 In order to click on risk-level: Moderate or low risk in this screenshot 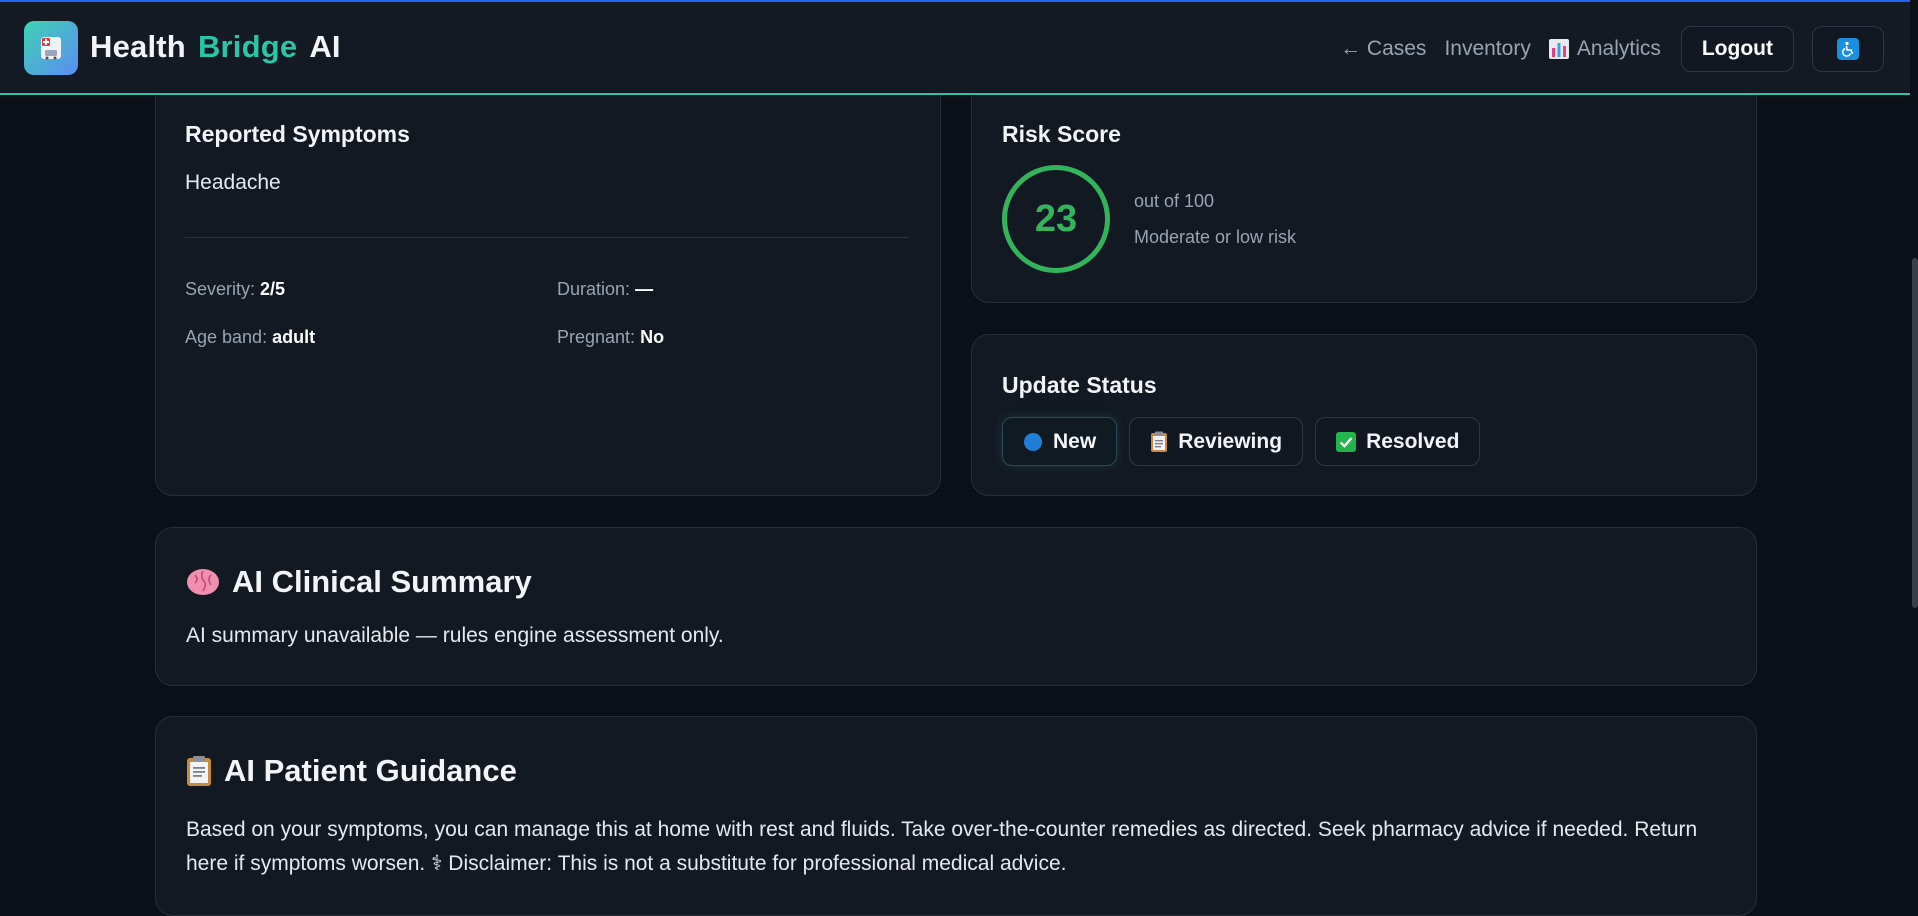, I will do `click(1215, 237)`.